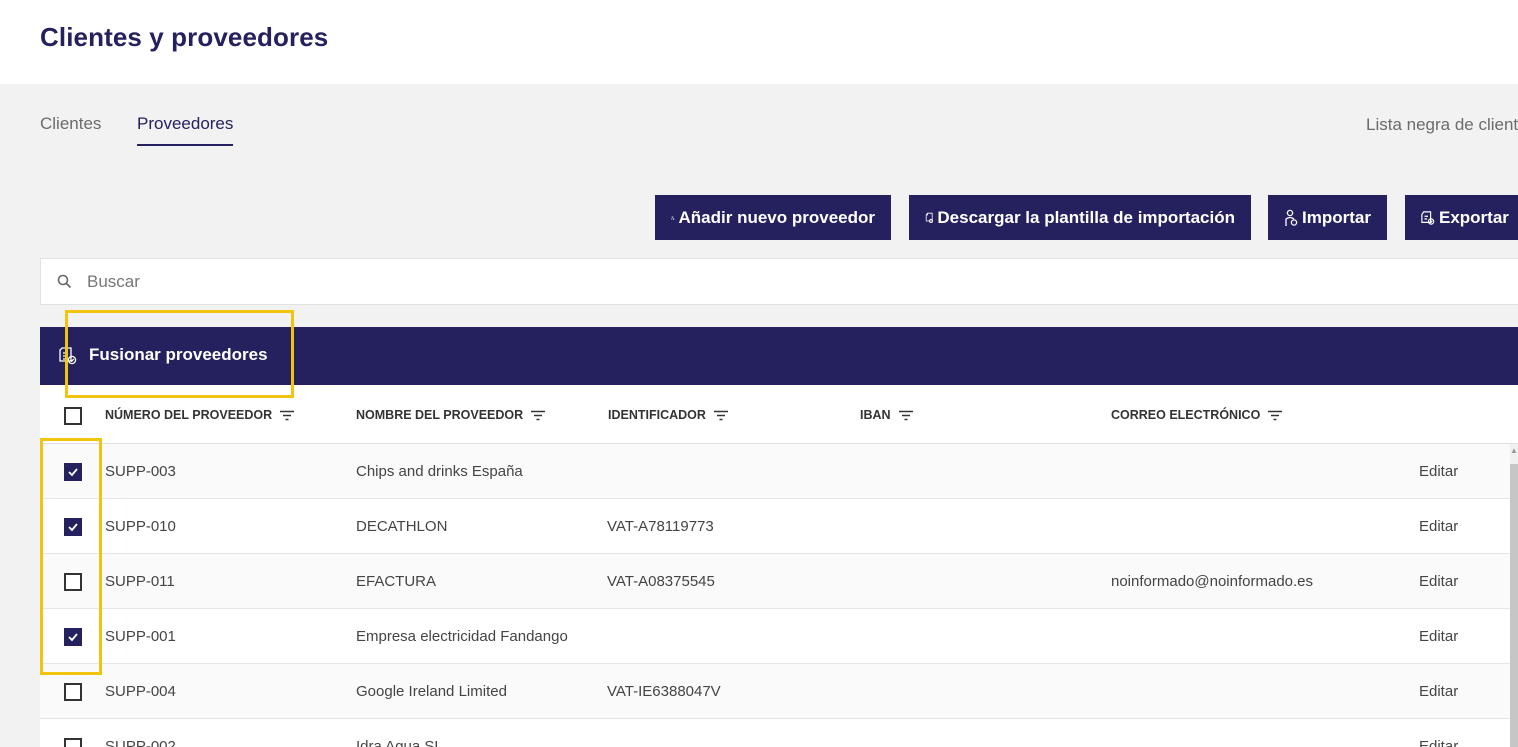 This screenshot has height=747, width=1518. I want to click on tab-lista-negra-clientes: Lista negra de clientes, so click(1442, 125).